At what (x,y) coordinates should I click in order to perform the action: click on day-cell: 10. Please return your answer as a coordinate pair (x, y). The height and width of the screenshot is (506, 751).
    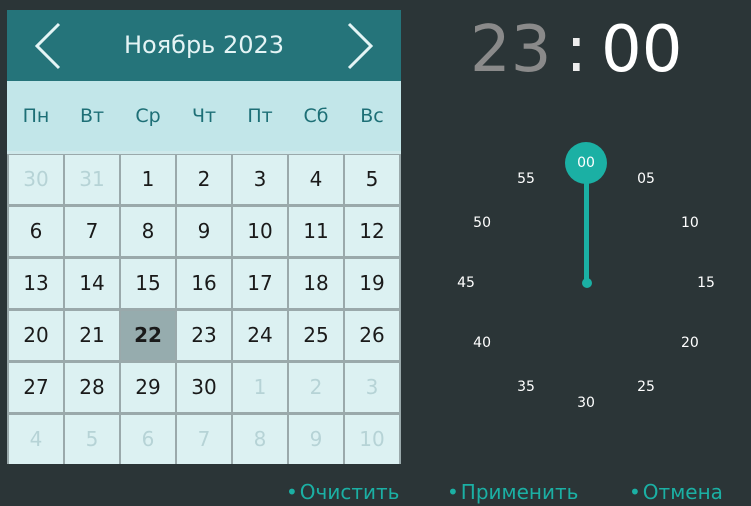
    Looking at the image, I should click on (260, 231).